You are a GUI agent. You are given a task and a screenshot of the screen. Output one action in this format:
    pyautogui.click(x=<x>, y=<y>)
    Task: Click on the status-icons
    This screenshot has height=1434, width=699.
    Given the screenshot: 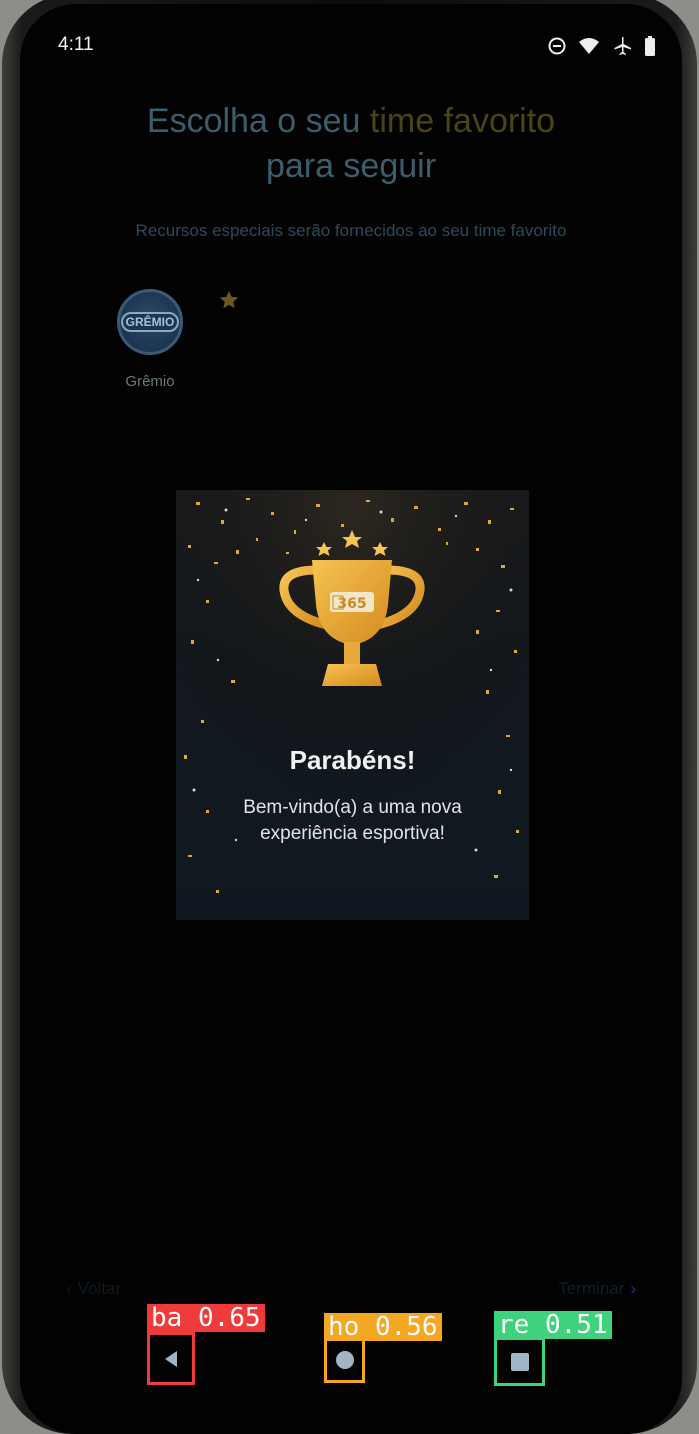 What is the action you would take?
    pyautogui.click(x=602, y=46)
    